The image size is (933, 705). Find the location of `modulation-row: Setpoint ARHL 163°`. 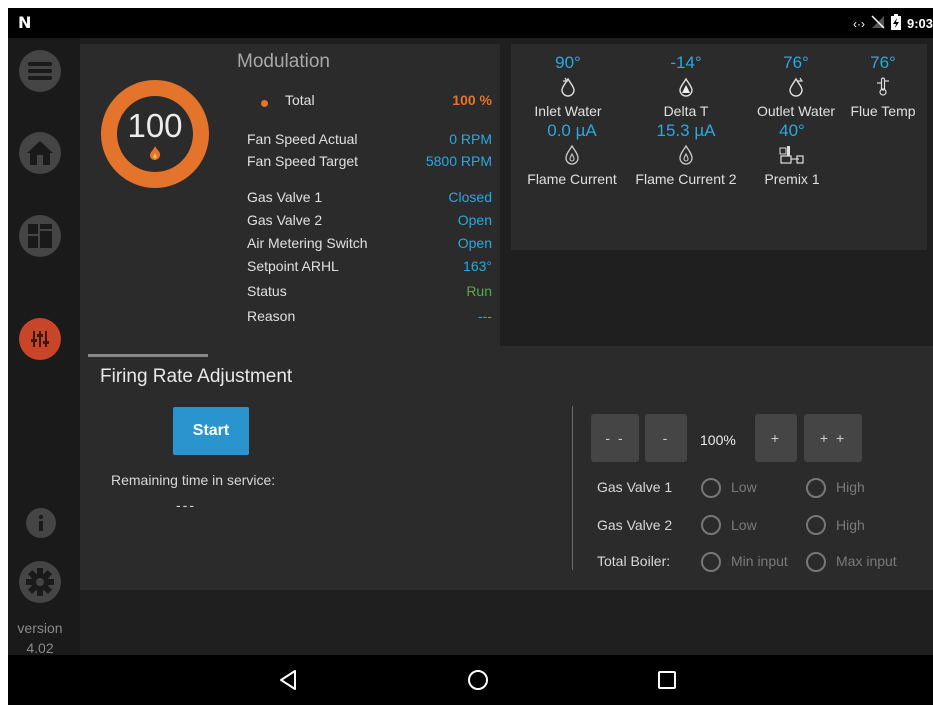

modulation-row: Setpoint ARHL 163° is located at coordinates (369, 269).